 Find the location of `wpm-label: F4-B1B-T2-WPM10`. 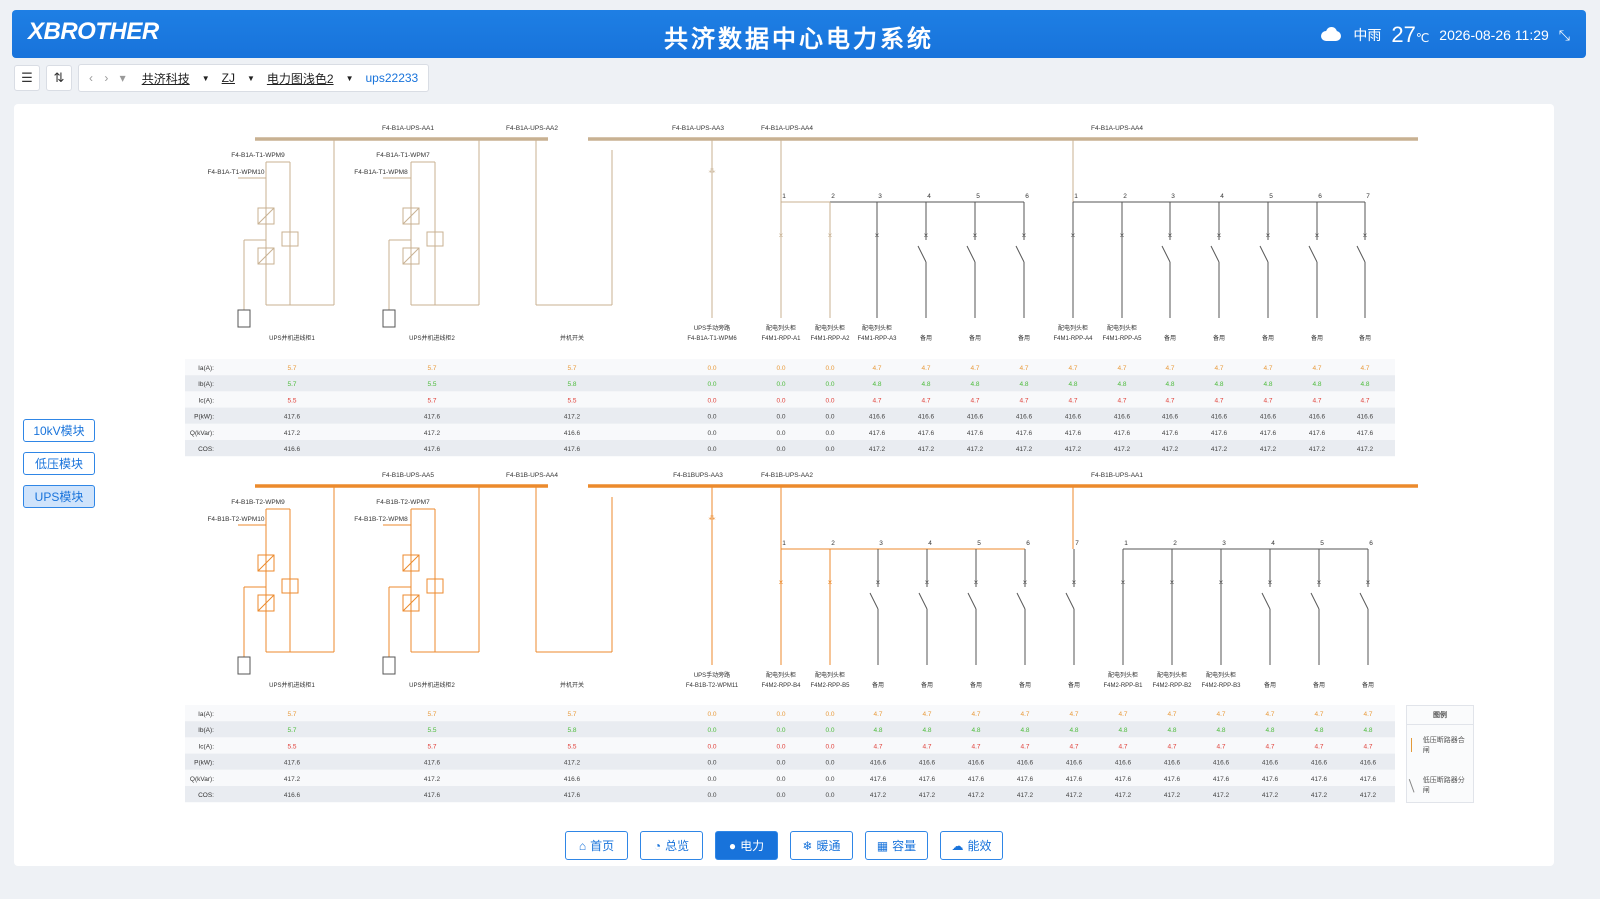

wpm-label: F4-B1B-T2-WPM10 is located at coordinates (235, 519).